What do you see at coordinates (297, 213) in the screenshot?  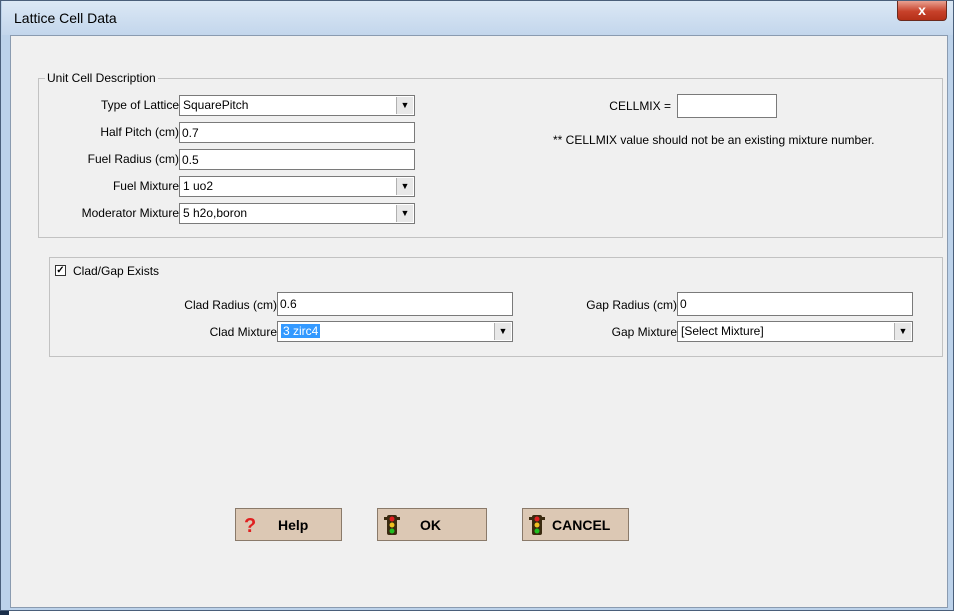 I see `moderator-mixture-select: 5 h2o,boron ▼` at bounding box center [297, 213].